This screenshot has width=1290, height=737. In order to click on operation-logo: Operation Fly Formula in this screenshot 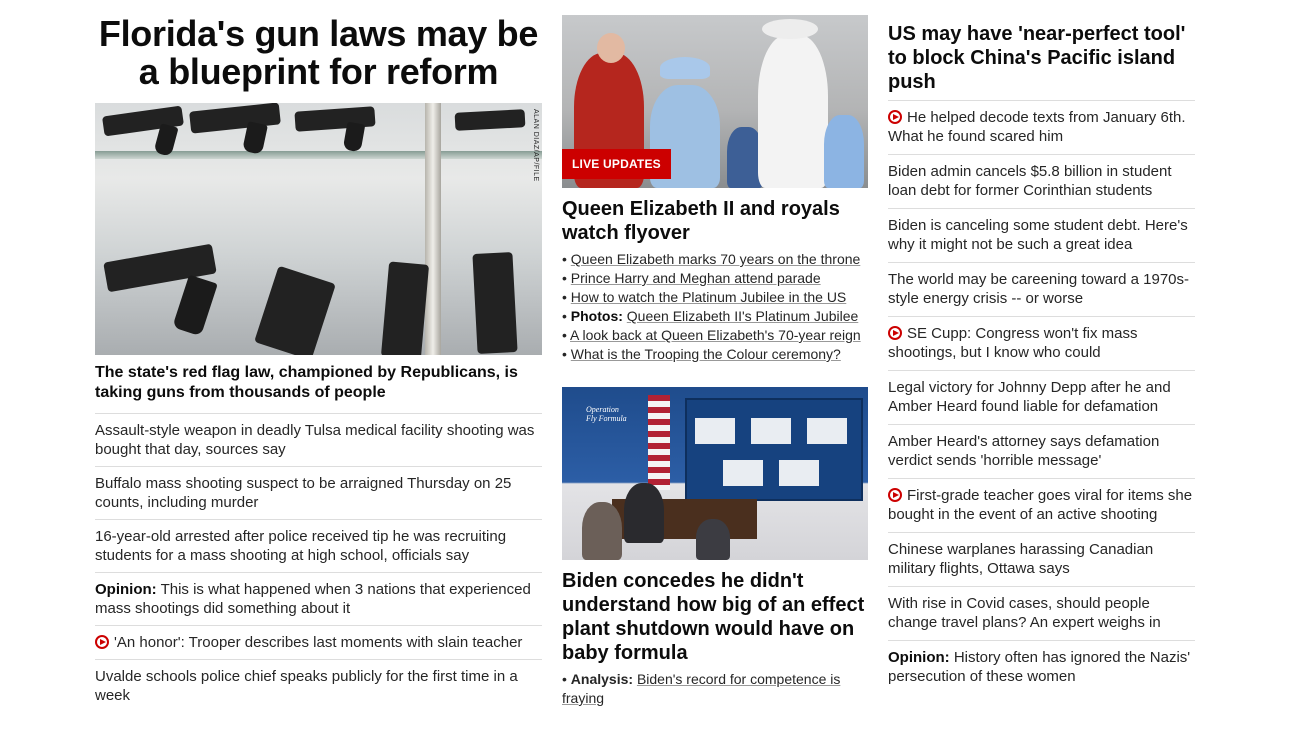, I will do `click(606, 414)`.